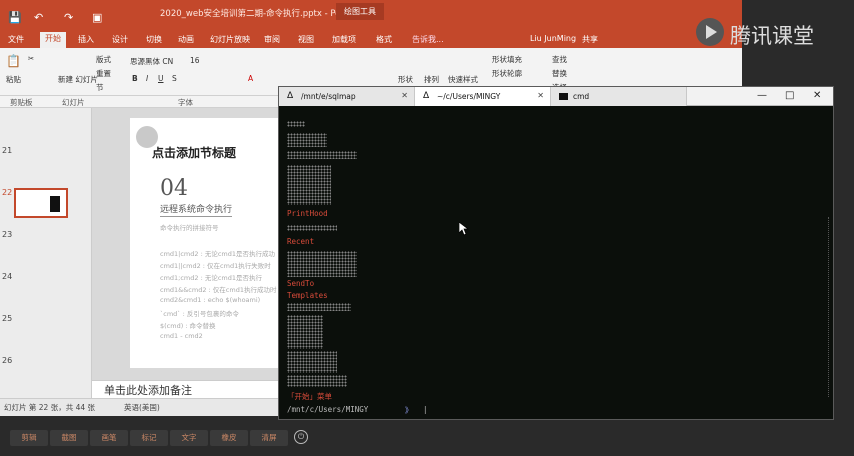  Describe the element at coordinates (154, 39) in the screenshot. I see `tab-transitions: 切换` at that location.